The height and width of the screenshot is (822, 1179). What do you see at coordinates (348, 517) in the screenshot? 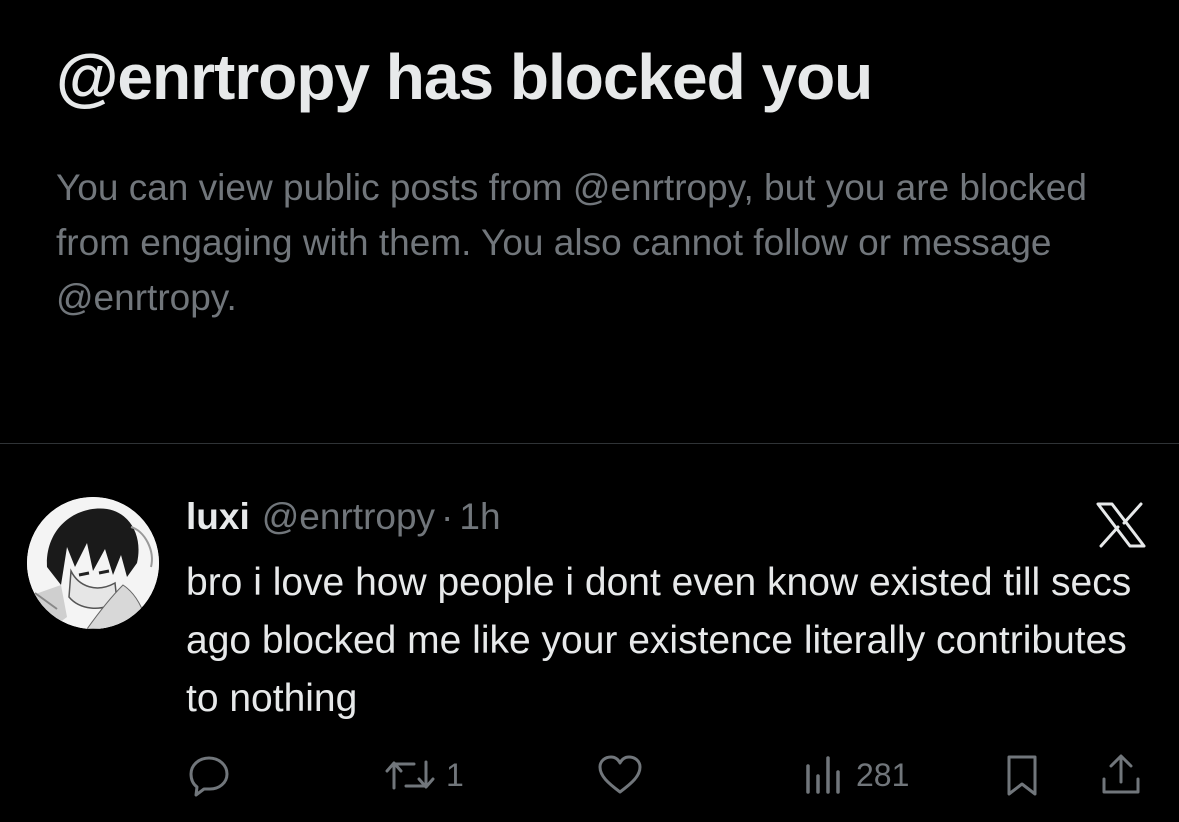
I see `user-handle: @enrtropy` at bounding box center [348, 517].